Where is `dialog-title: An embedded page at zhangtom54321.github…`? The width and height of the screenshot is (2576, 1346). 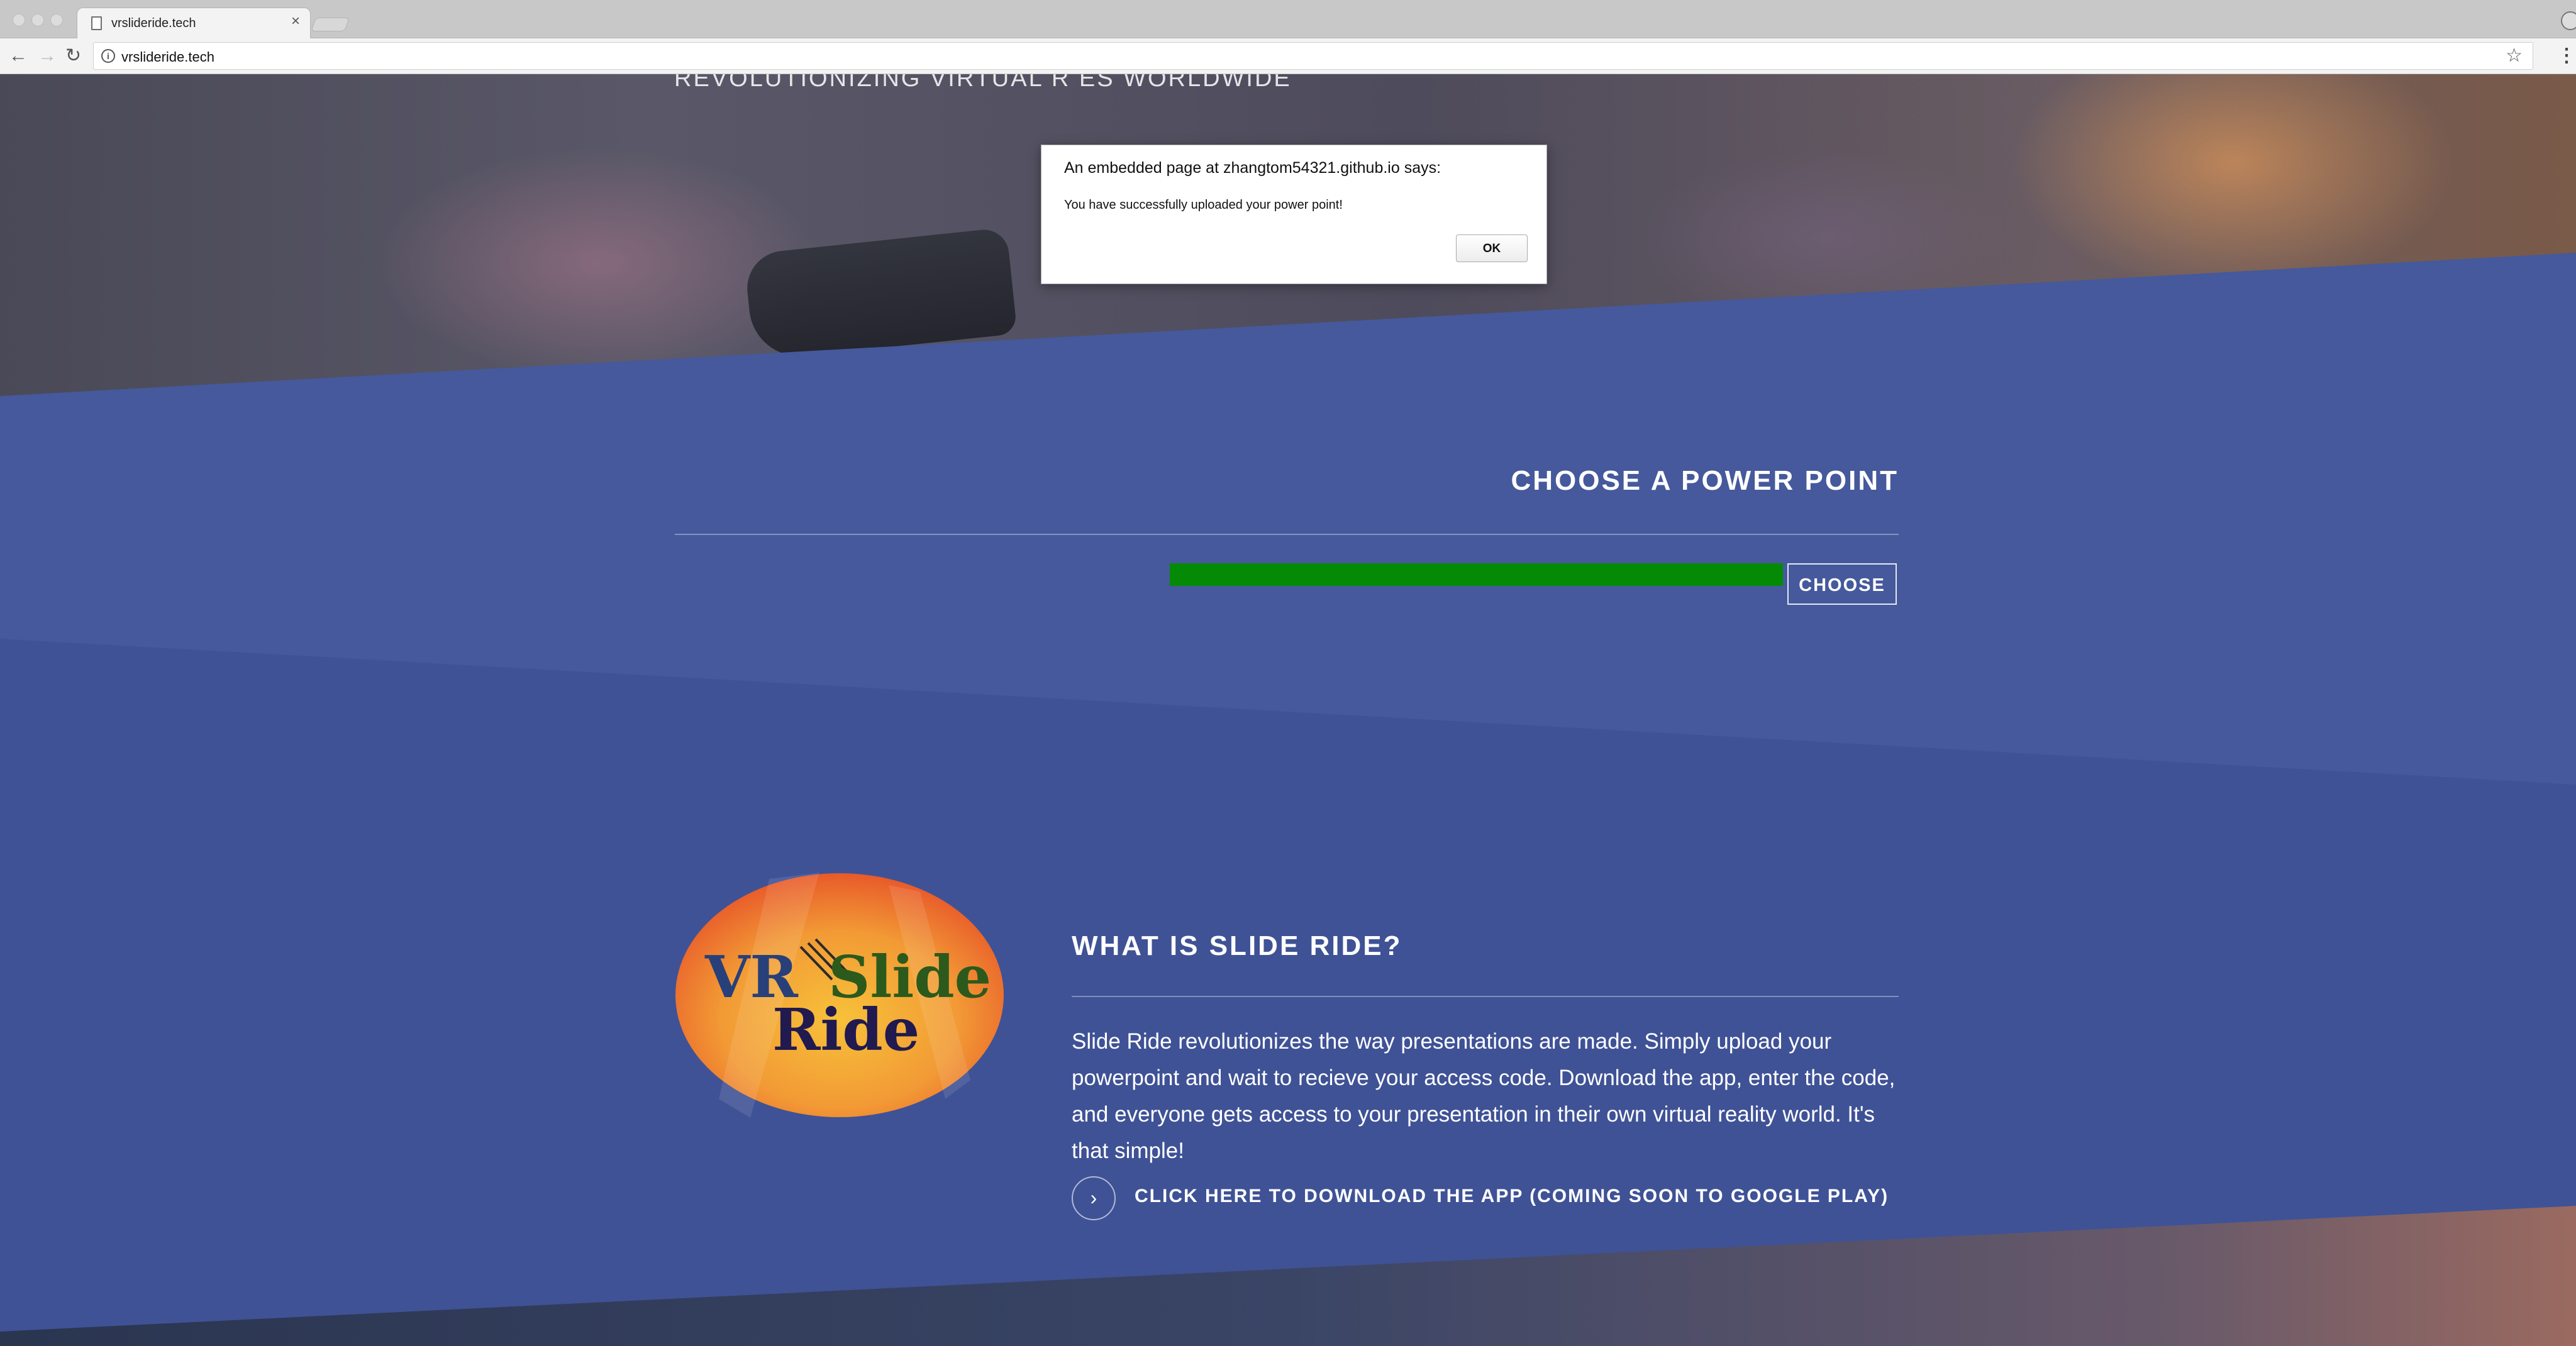 dialog-title: An embedded page at zhangtom54321.github… is located at coordinates (1252, 168).